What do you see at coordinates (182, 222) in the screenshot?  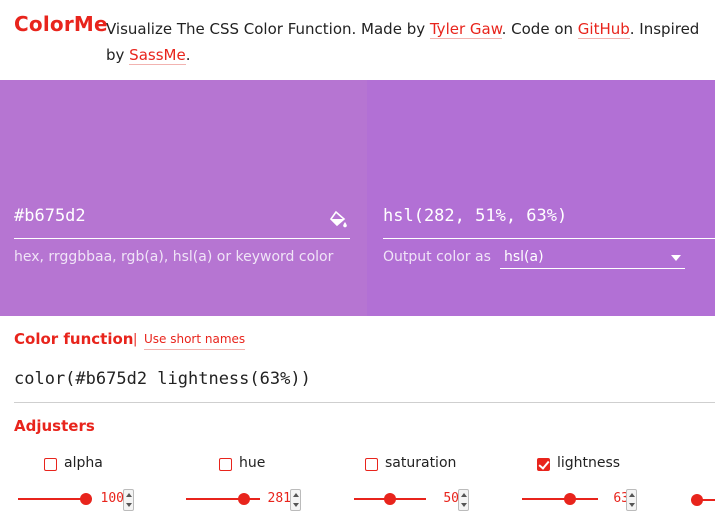 I see `color-input-field: #b675d2` at bounding box center [182, 222].